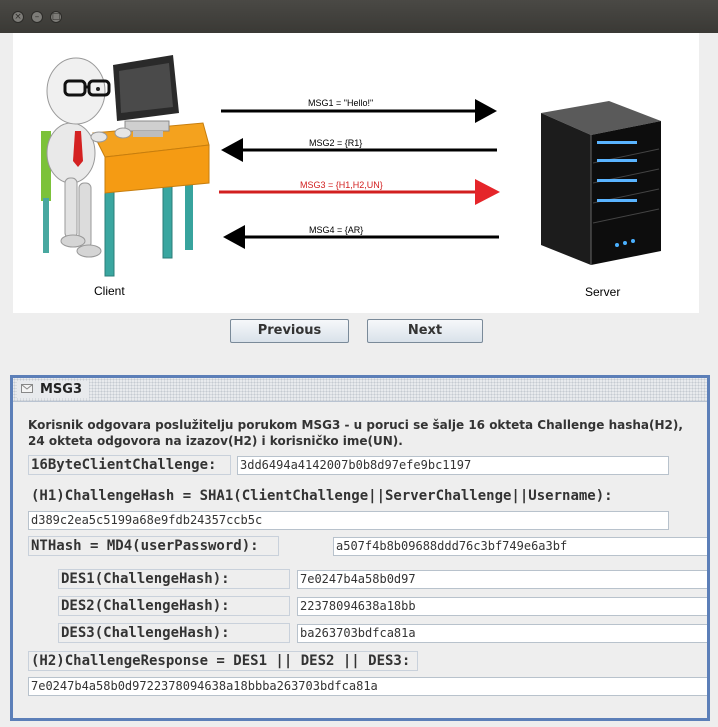 Image resolution: width=718 pixels, height=727 pixels. Describe the element at coordinates (502, 579) in the screenshot. I see `des1-field: 7e0247b4a58b0d97` at that location.